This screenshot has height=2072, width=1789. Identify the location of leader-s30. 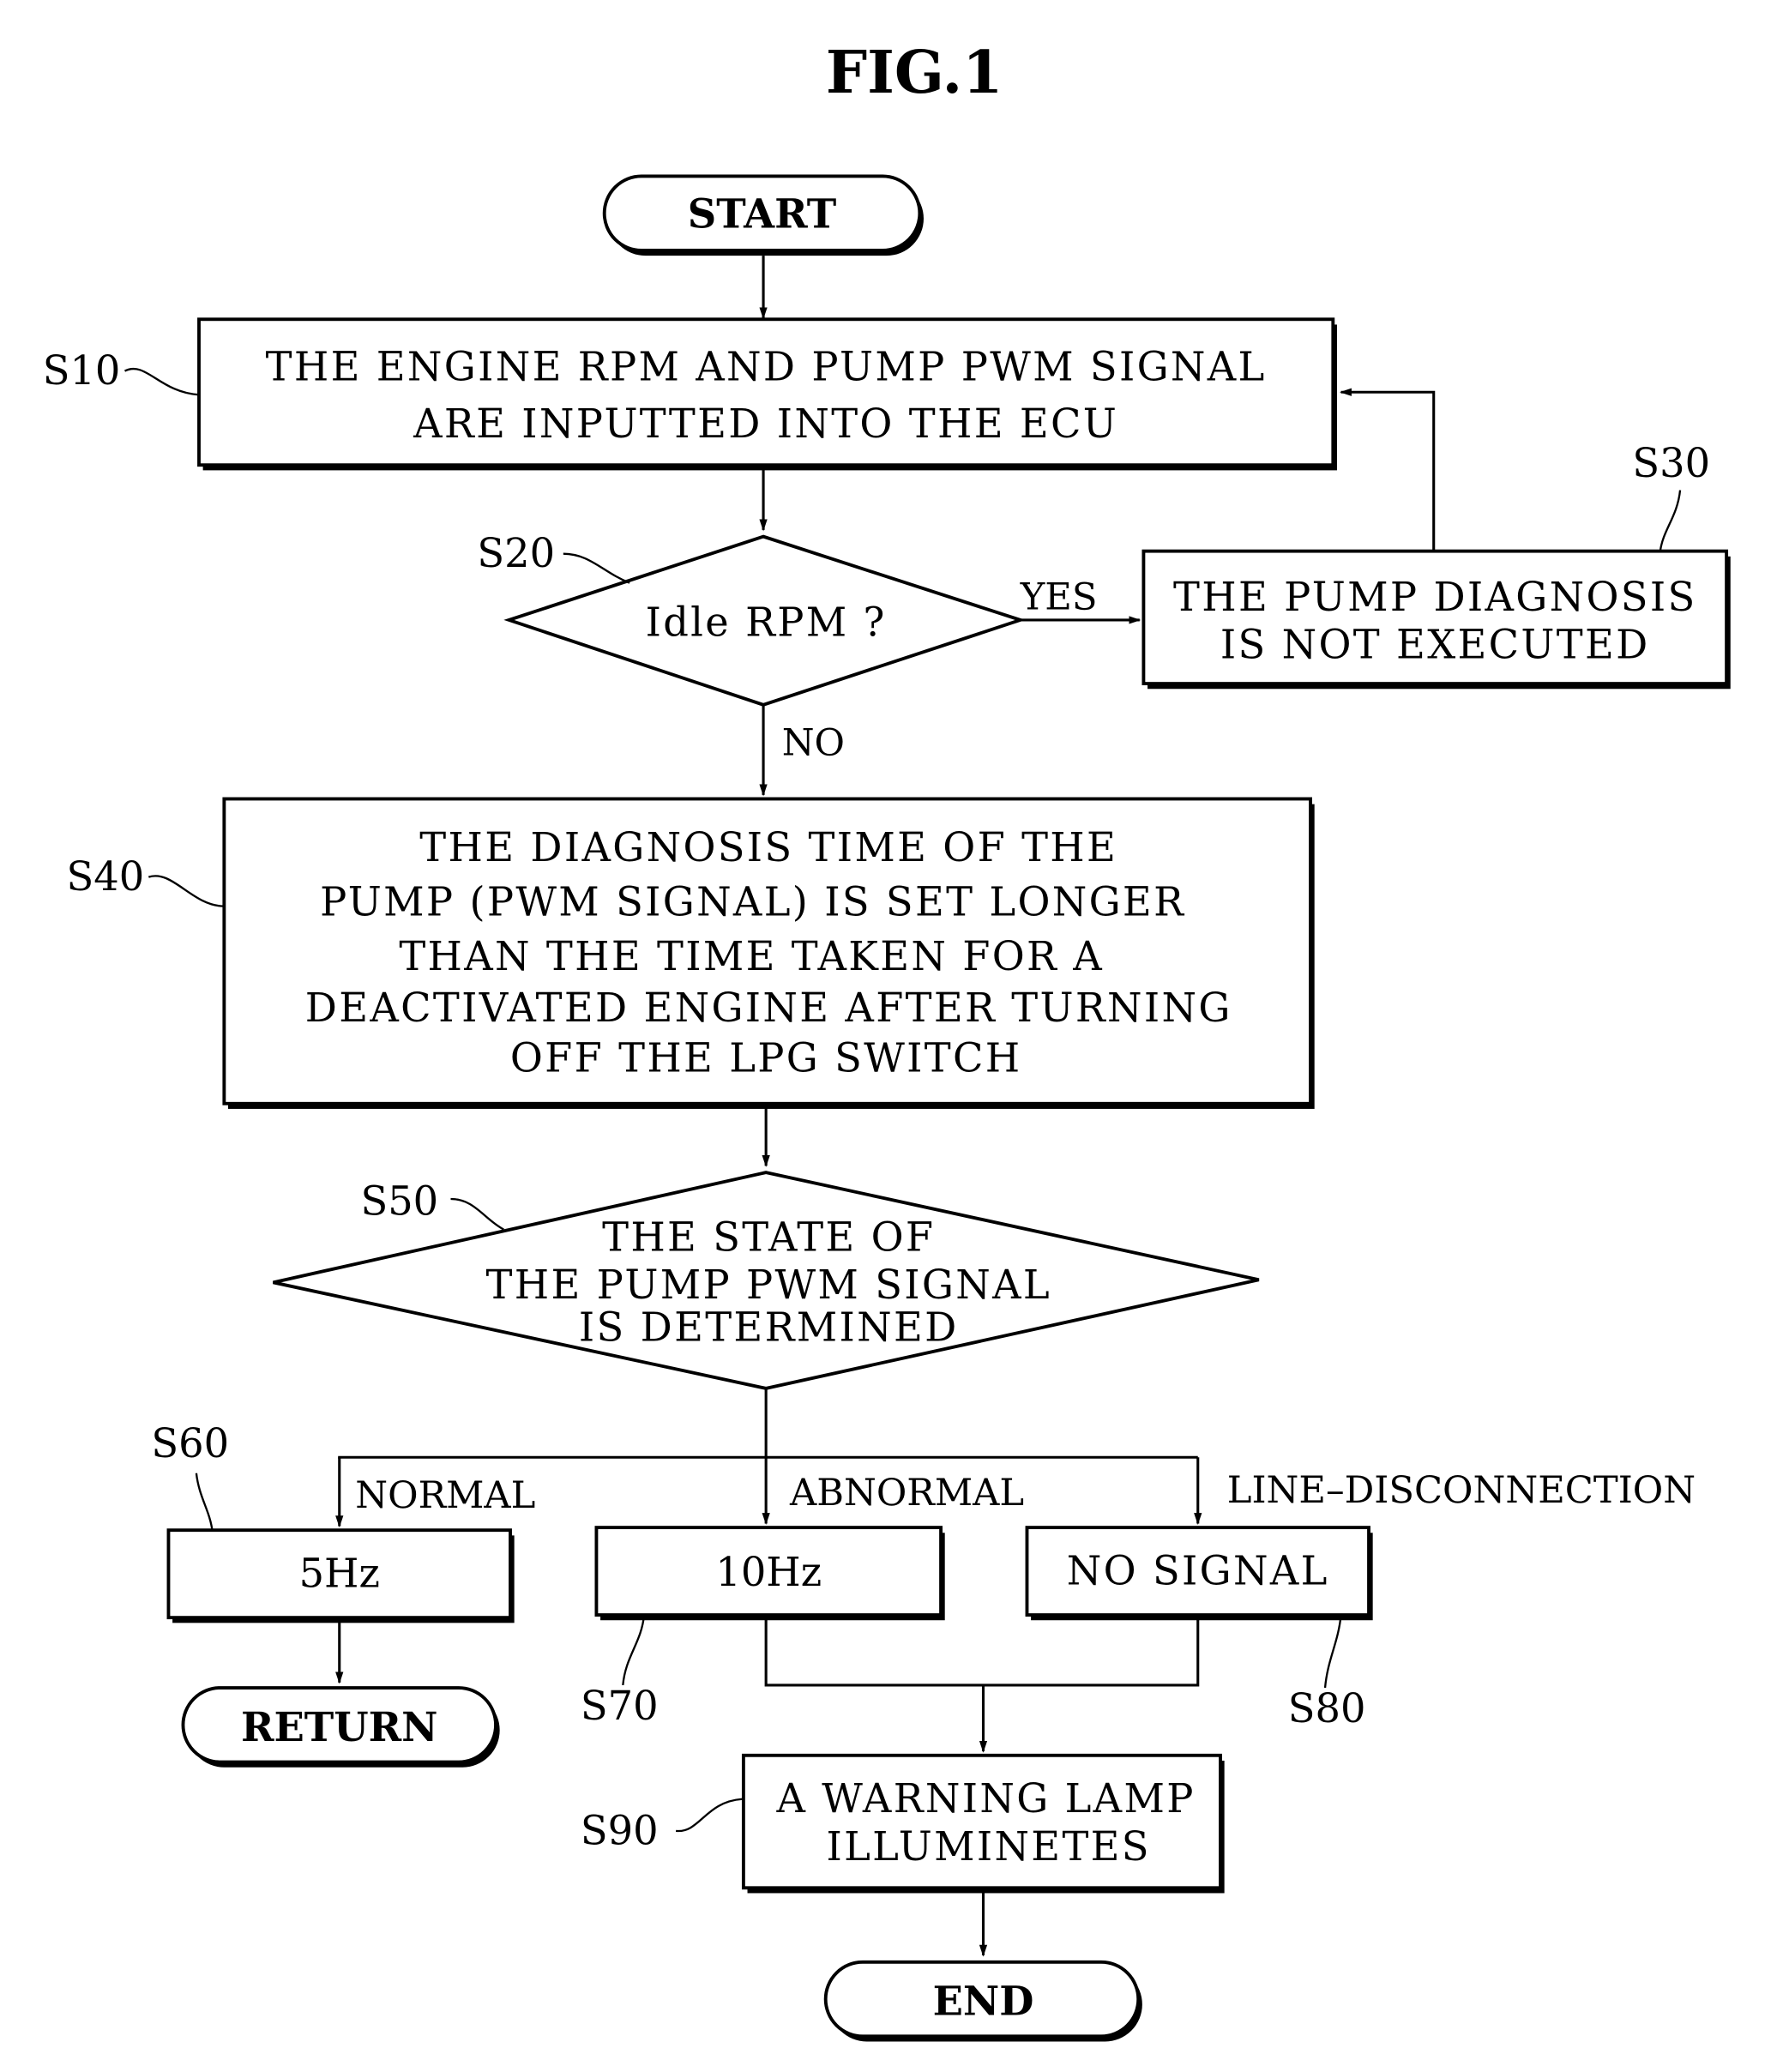
(1670, 520).